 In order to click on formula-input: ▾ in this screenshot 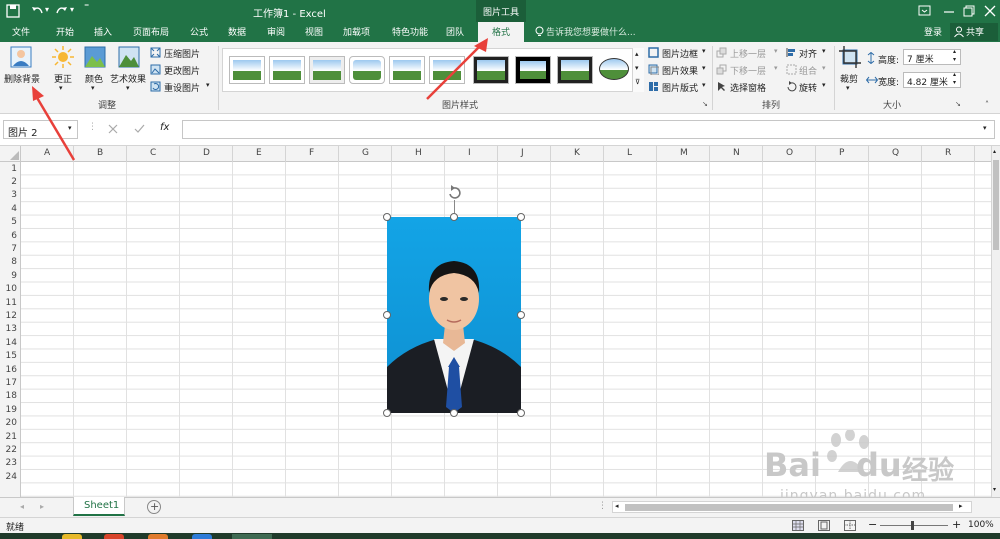, I will do `click(588, 129)`.